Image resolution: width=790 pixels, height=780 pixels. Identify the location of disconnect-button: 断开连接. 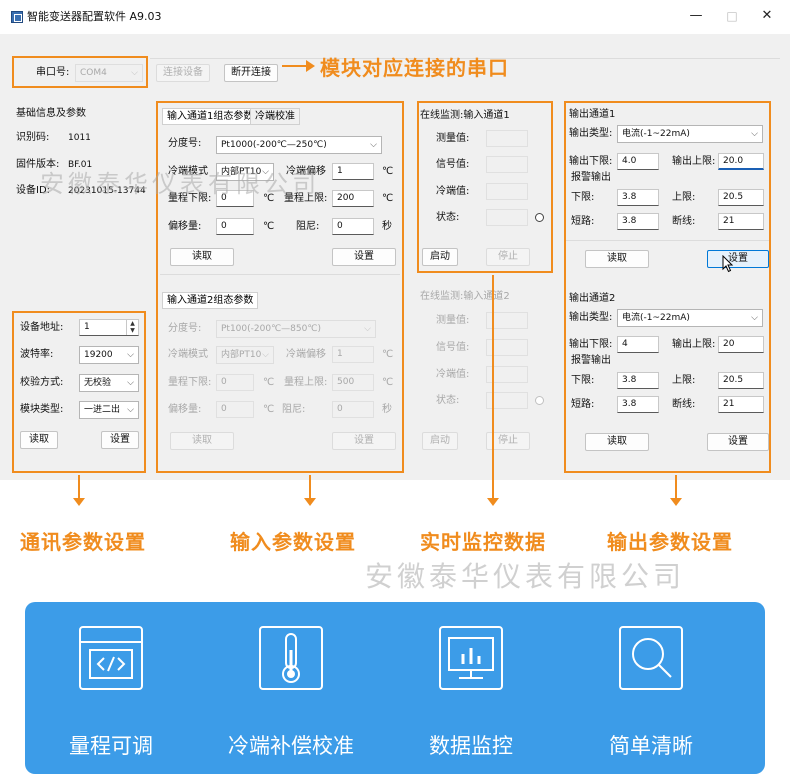
(251, 73).